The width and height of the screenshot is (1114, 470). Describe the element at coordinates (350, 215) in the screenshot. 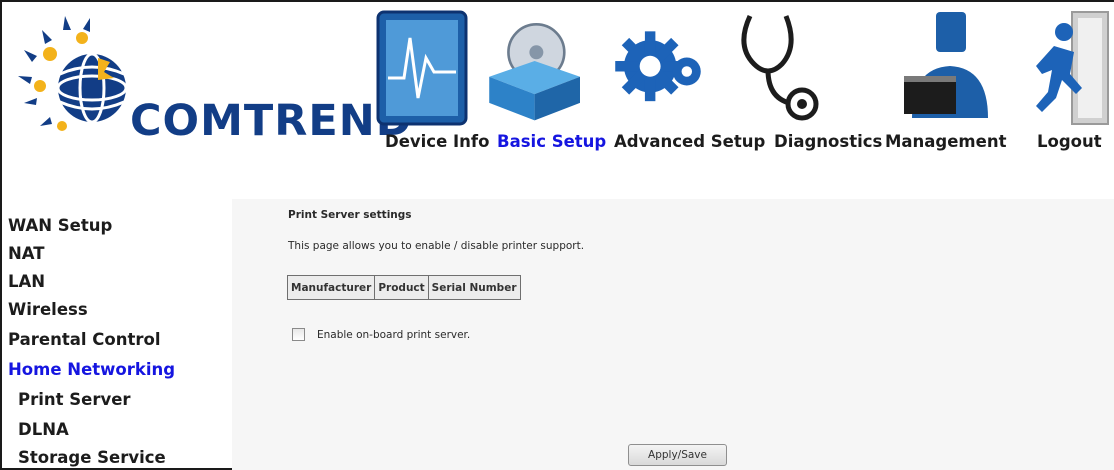

I see `page-title: Print Server settings` at that location.